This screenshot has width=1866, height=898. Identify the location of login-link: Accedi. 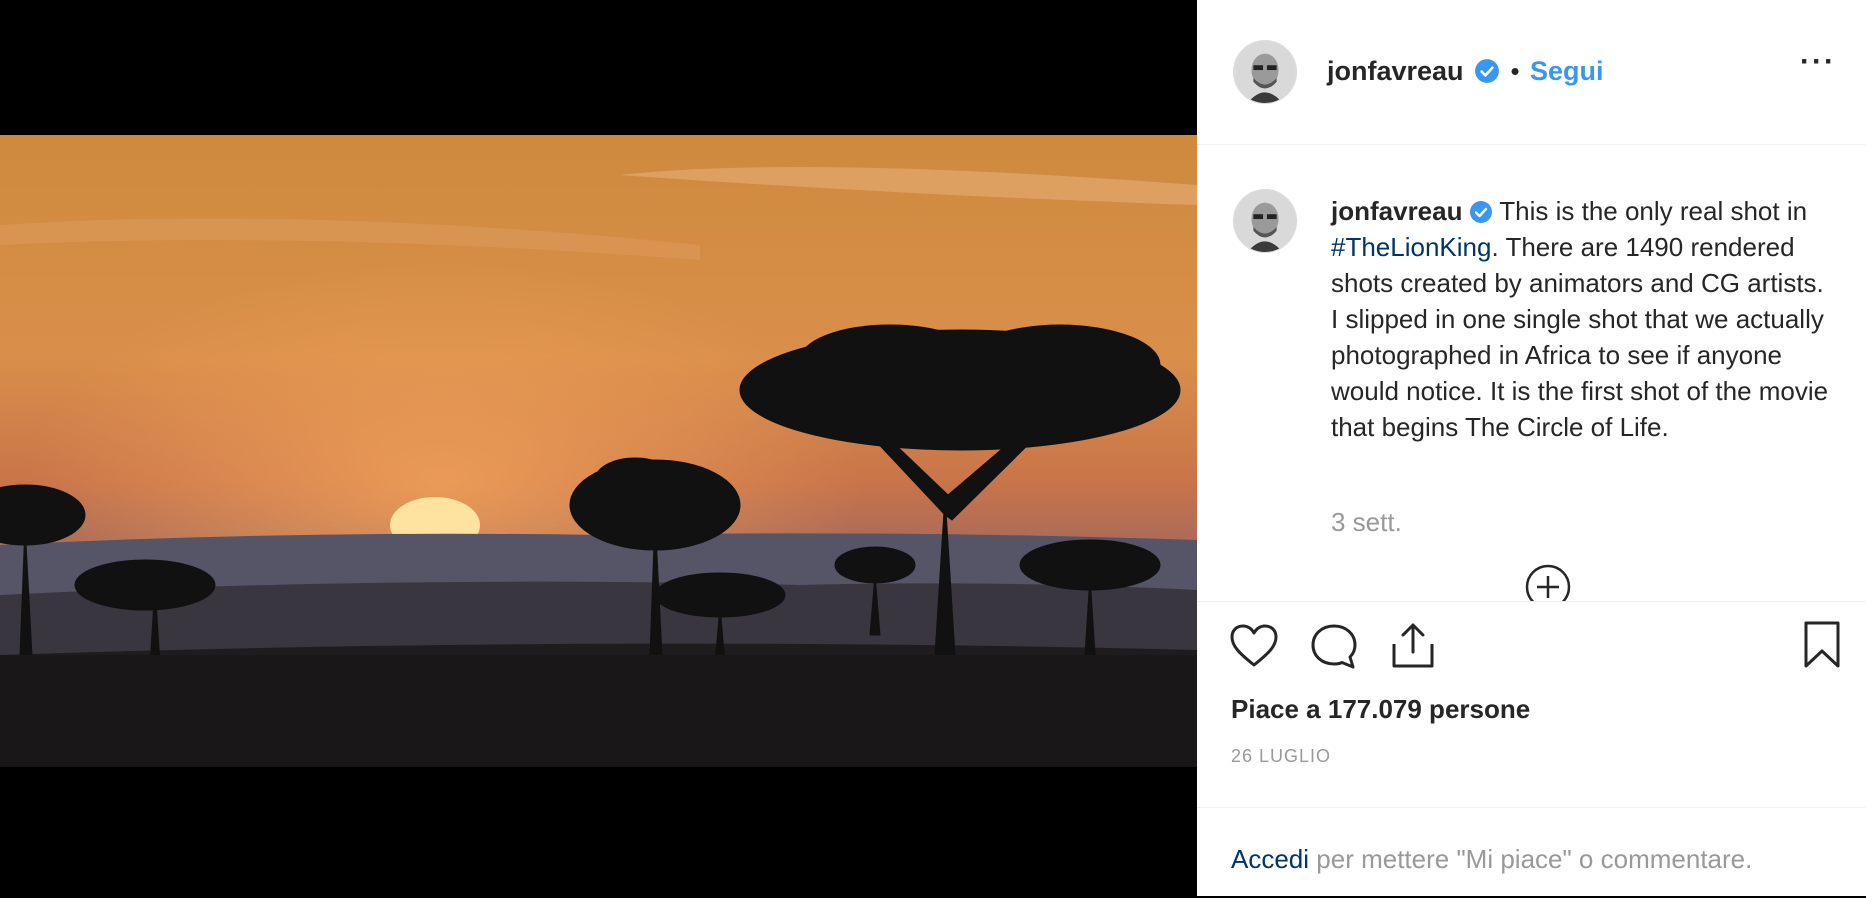
(1270, 859).